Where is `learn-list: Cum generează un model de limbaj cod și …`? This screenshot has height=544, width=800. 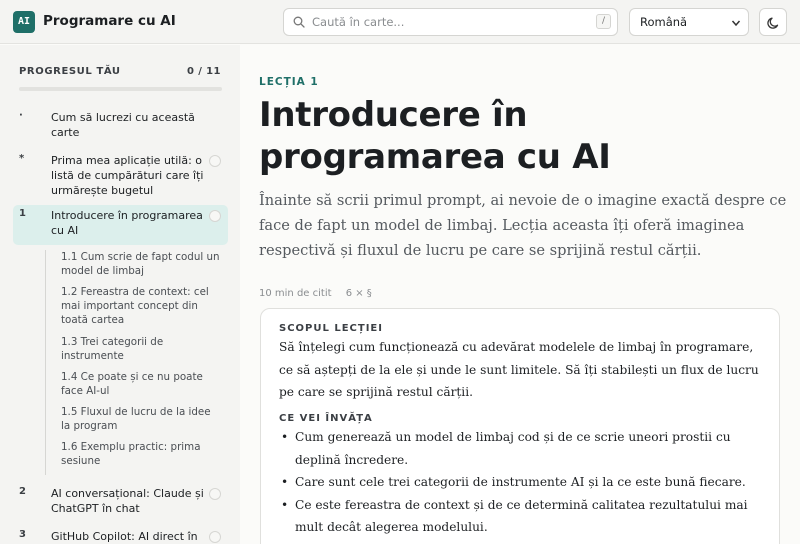 learn-list: Cum generează un model de limbaj cod și … is located at coordinates (524, 482).